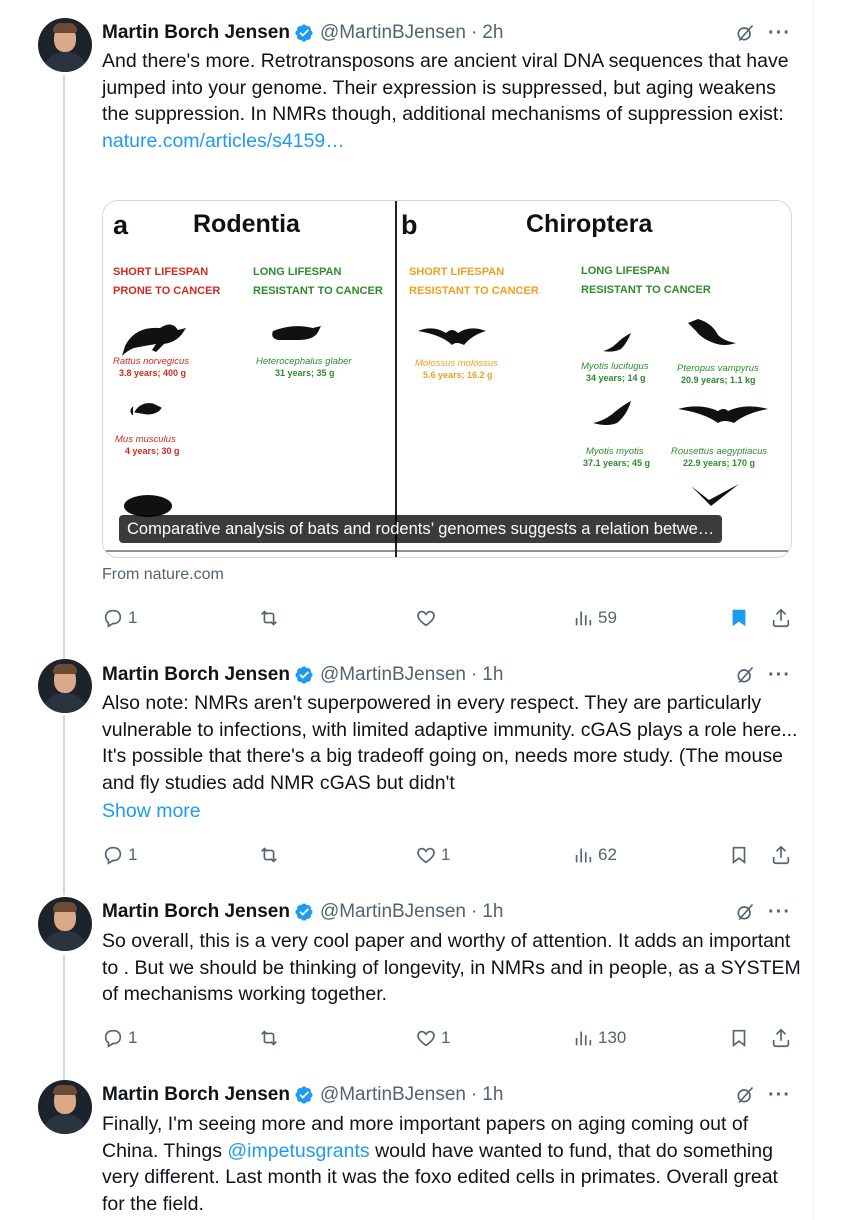  I want to click on panel-a-sp1-data: 3.8 years; 400 g, so click(152, 373).